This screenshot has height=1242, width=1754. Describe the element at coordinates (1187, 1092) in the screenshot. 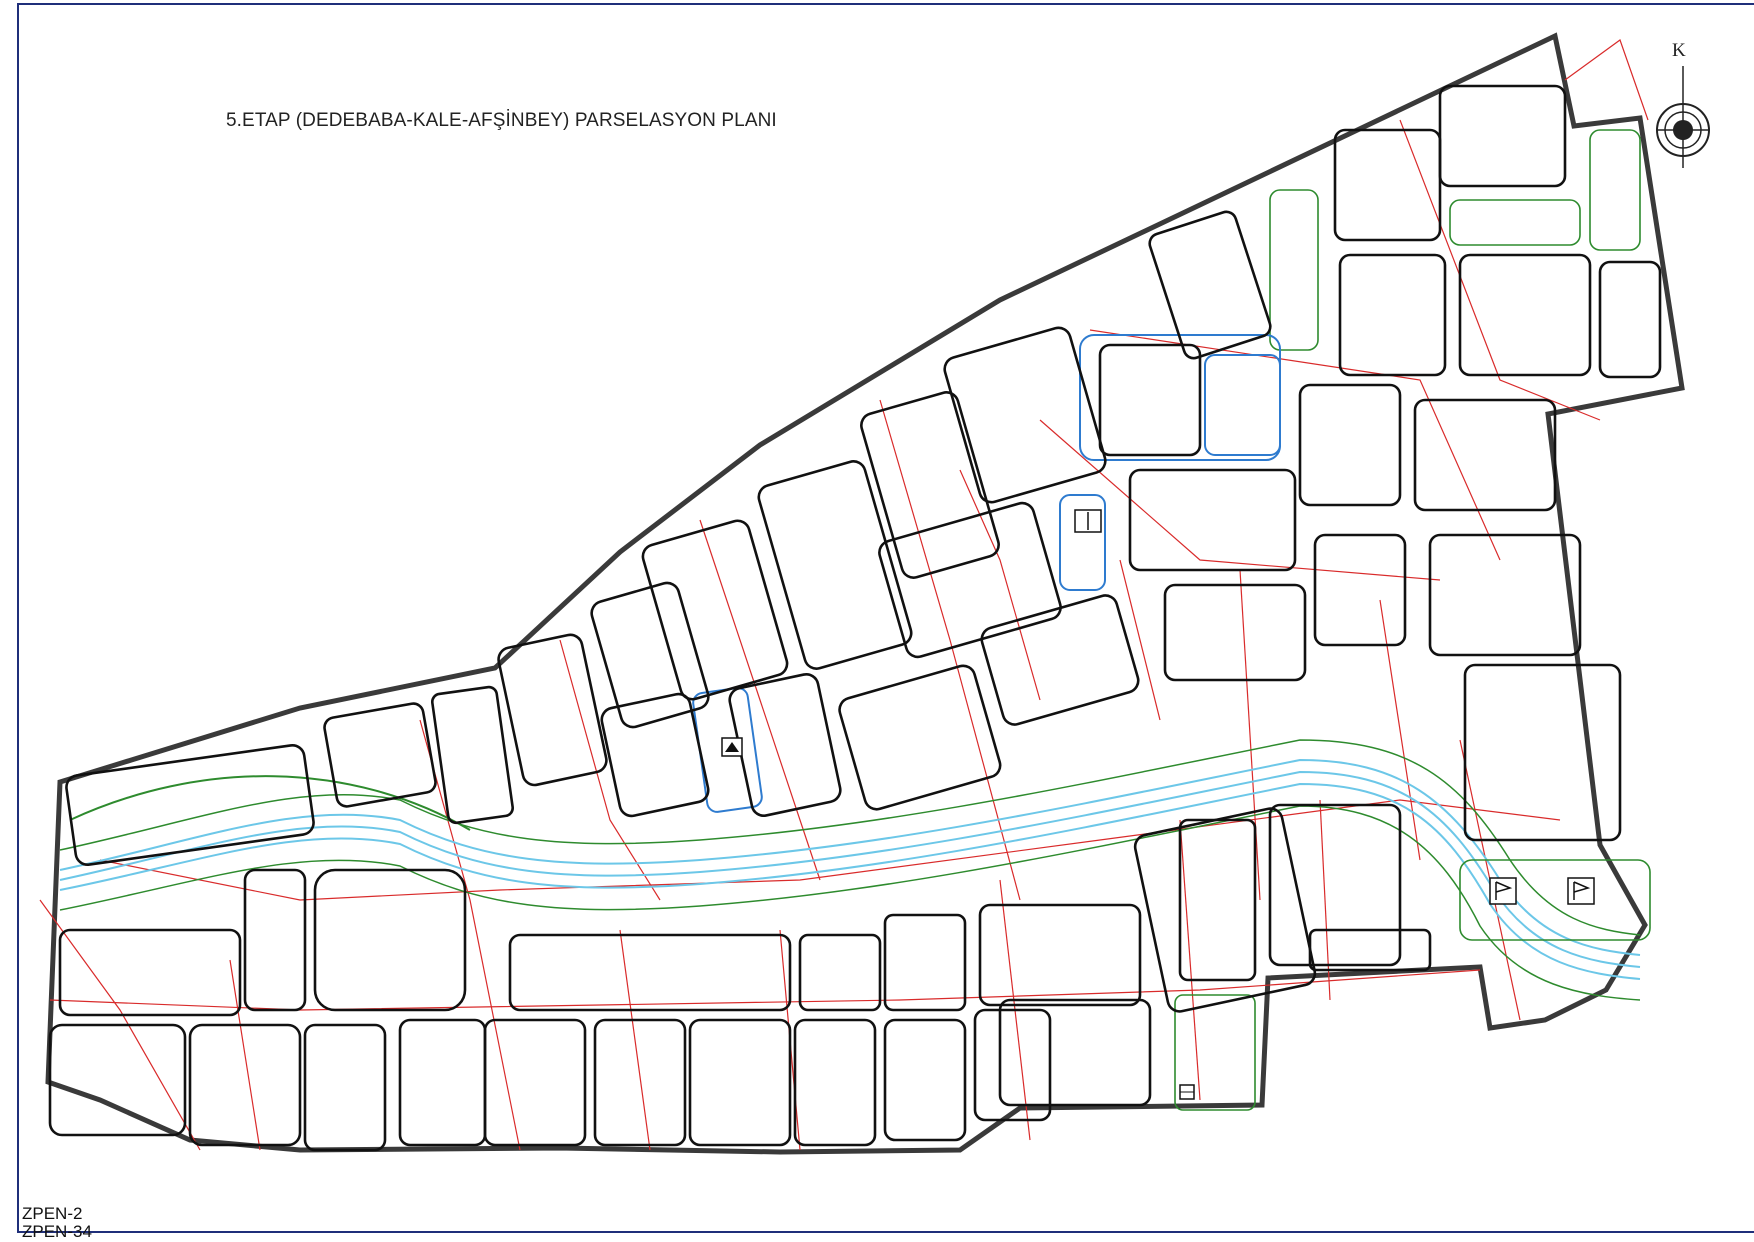

I see `facility-symbol` at that location.